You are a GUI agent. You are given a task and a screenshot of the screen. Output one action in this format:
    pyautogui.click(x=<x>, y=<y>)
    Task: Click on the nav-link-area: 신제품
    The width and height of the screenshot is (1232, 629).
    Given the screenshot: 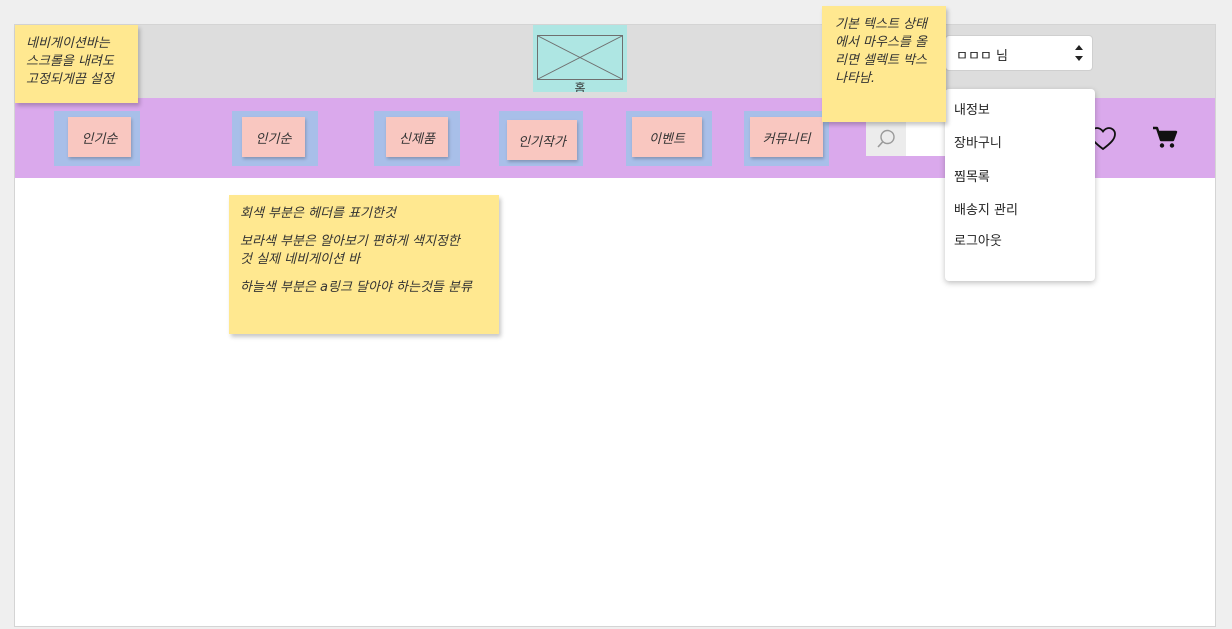 What is the action you would take?
    pyautogui.click(x=417, y=138)
    